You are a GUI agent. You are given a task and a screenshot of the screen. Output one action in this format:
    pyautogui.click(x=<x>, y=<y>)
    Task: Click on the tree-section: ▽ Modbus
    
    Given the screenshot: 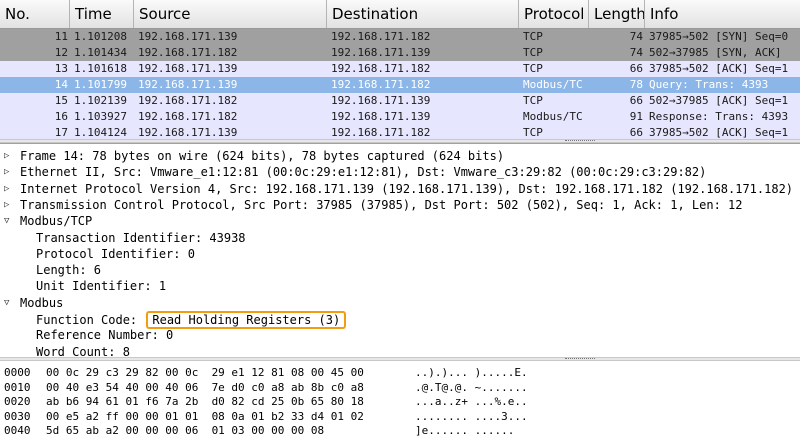 What is the action you would take?
    pyautogui.click(x=400, y=303)
    